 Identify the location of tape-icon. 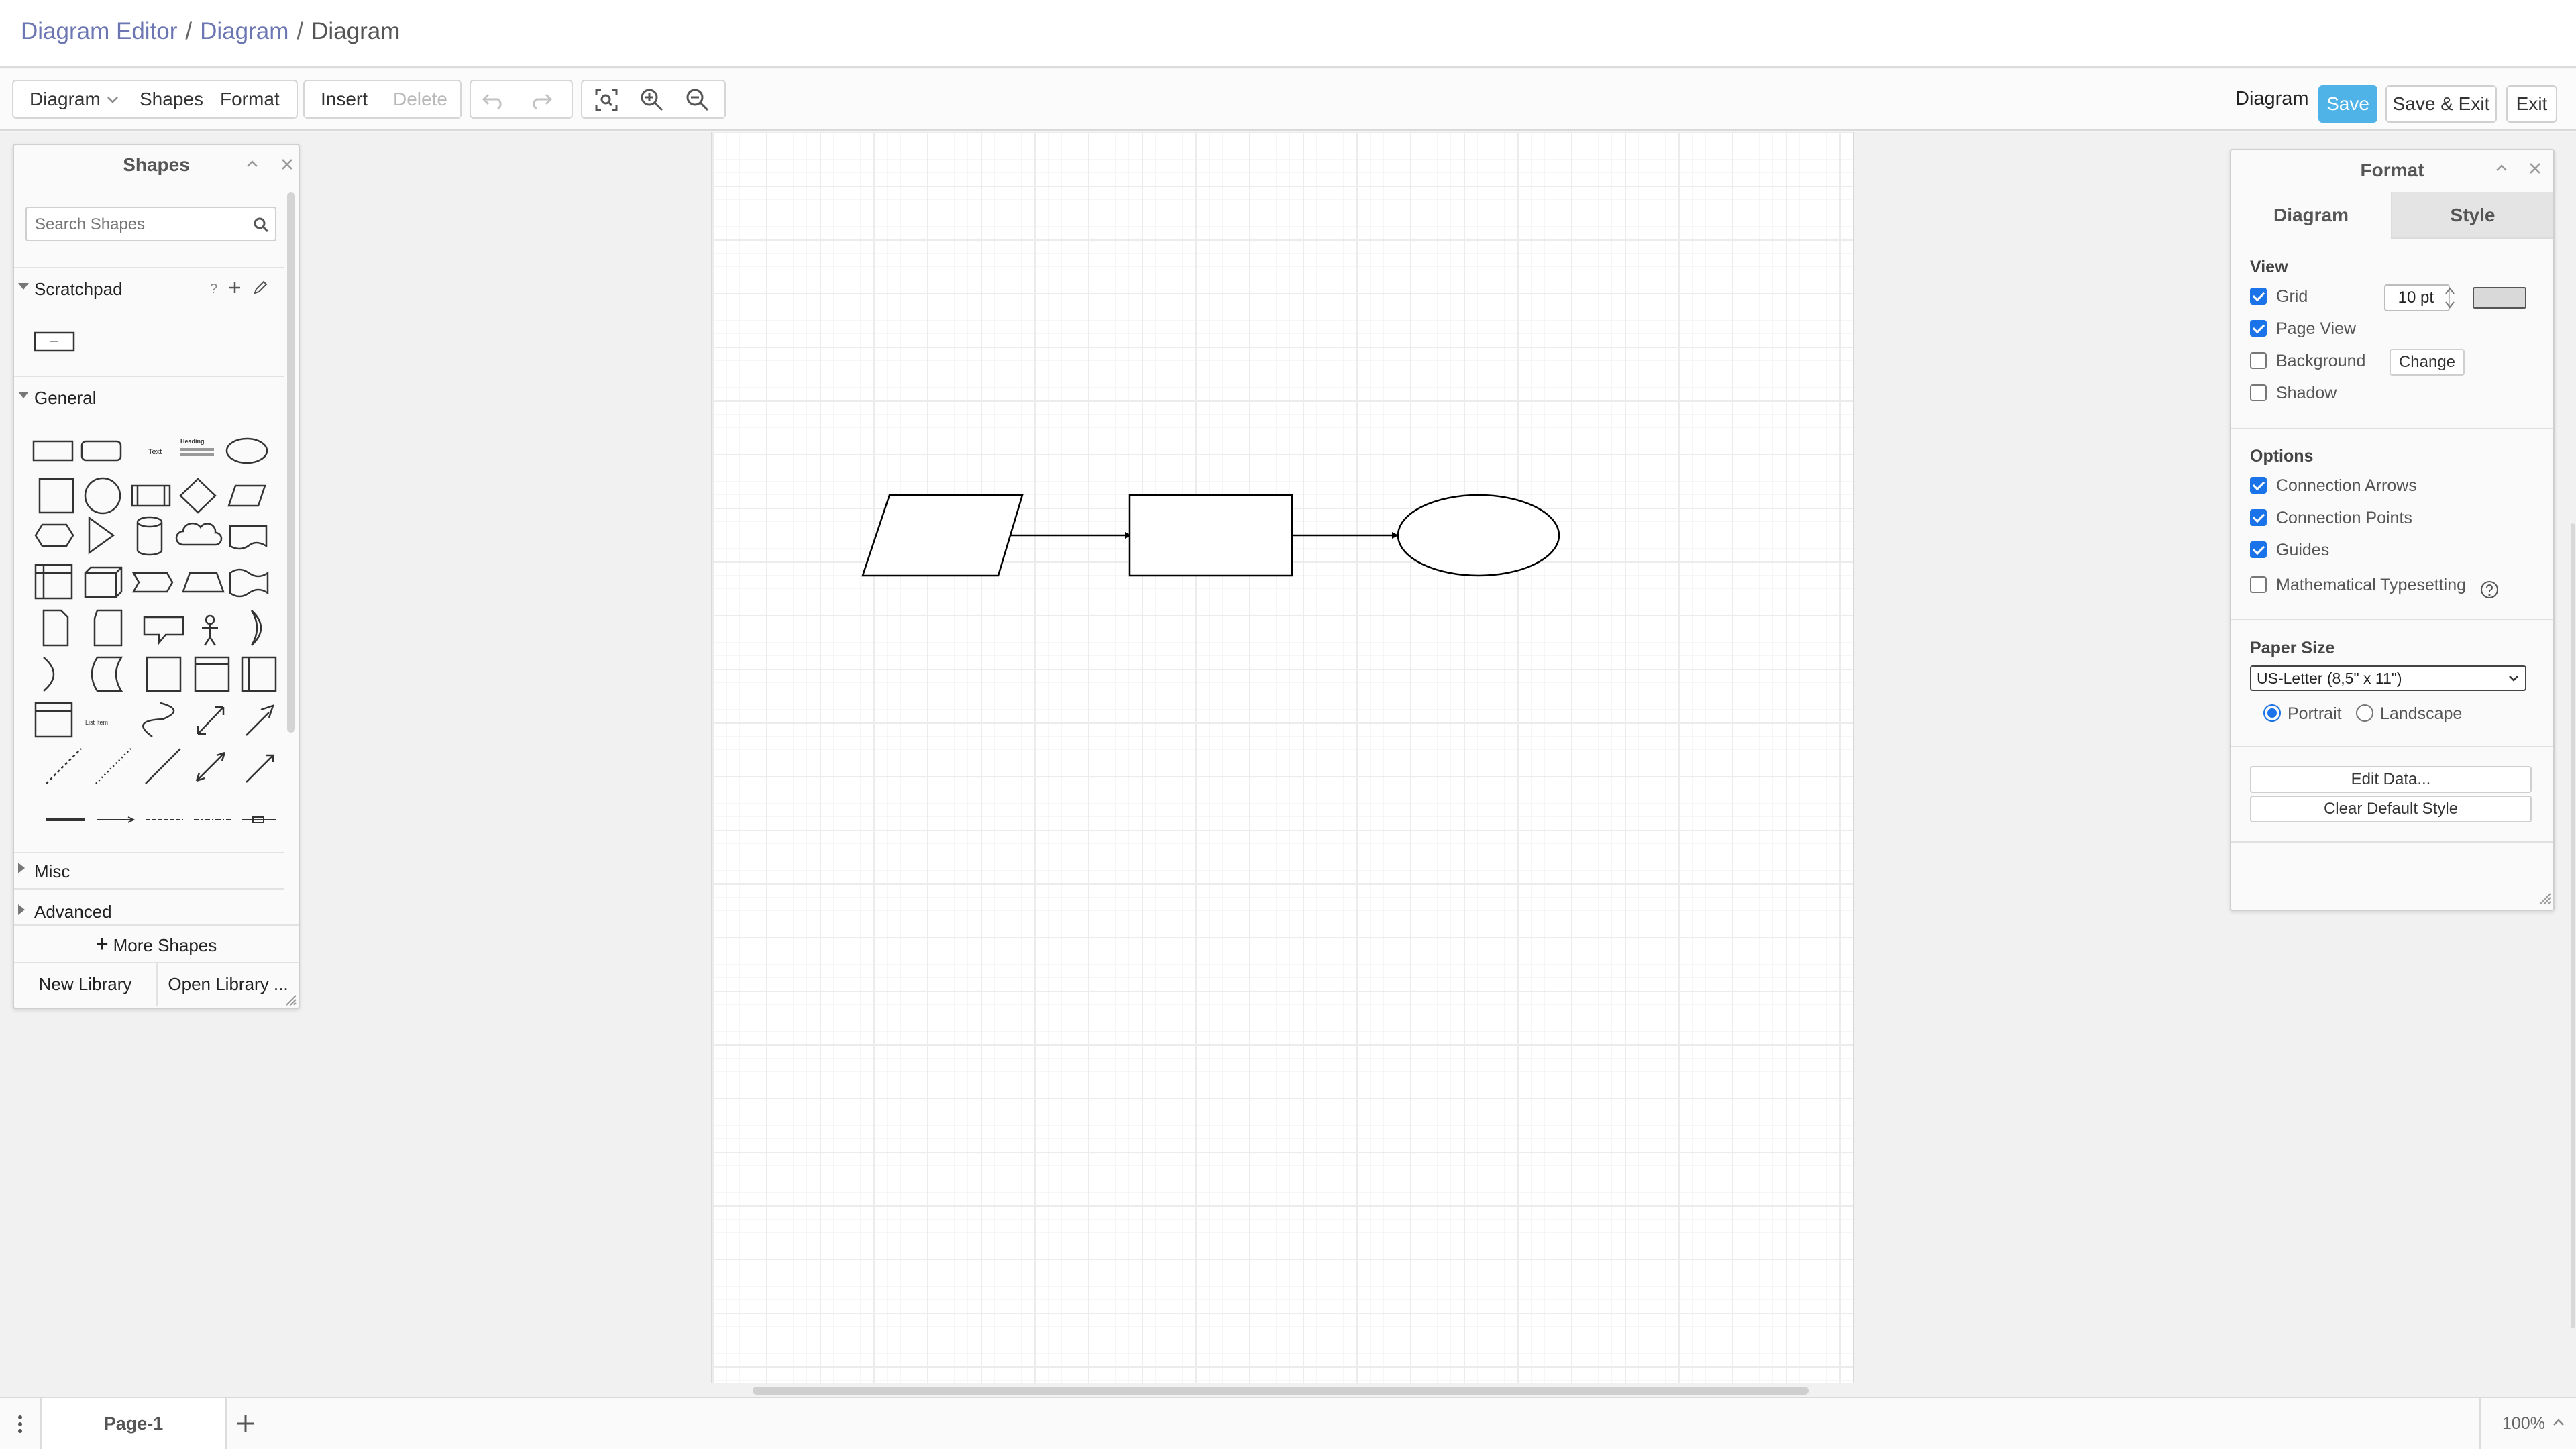
(249, 583).